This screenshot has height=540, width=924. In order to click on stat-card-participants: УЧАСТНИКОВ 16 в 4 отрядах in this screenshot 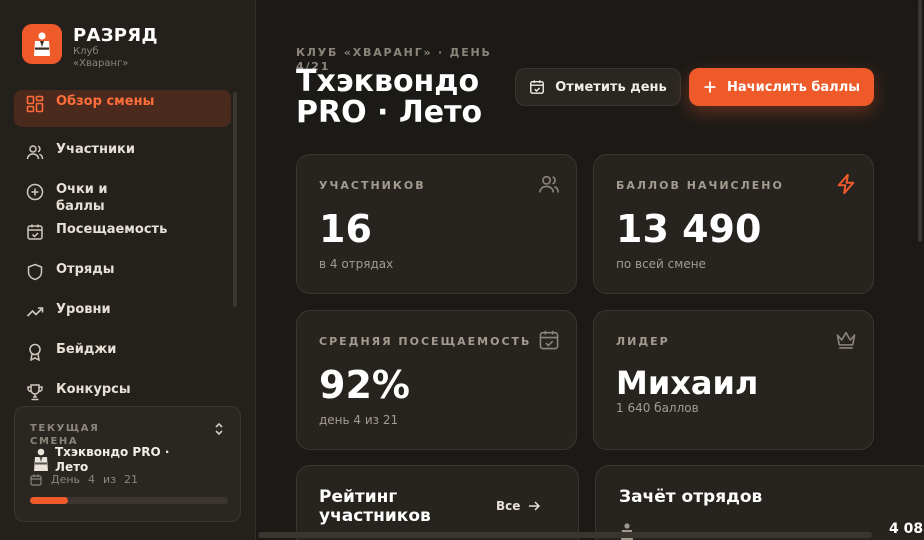, I will do `click(436, 224)`.